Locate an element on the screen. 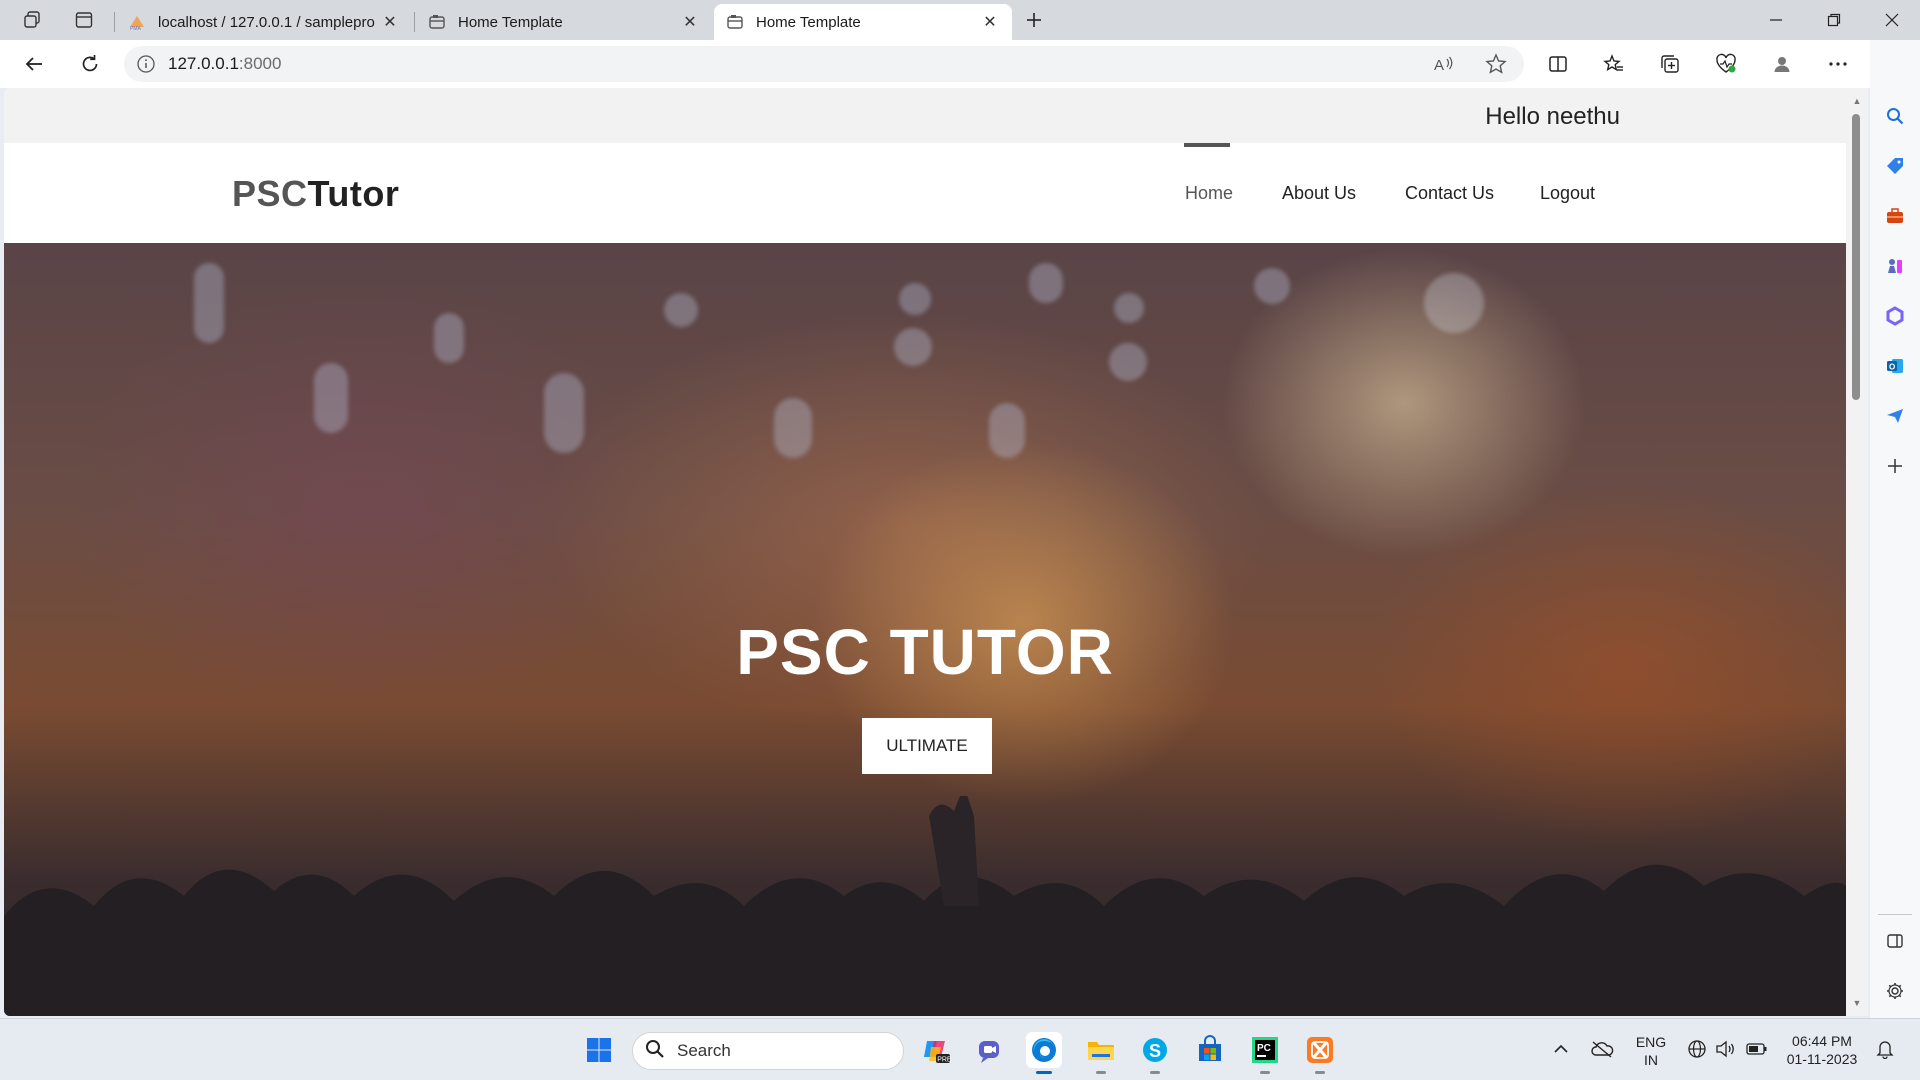 Image resolution: width=1920 pixels, height=1080 pixels. microsoft365-icon is located at coordinates (1895, 316).